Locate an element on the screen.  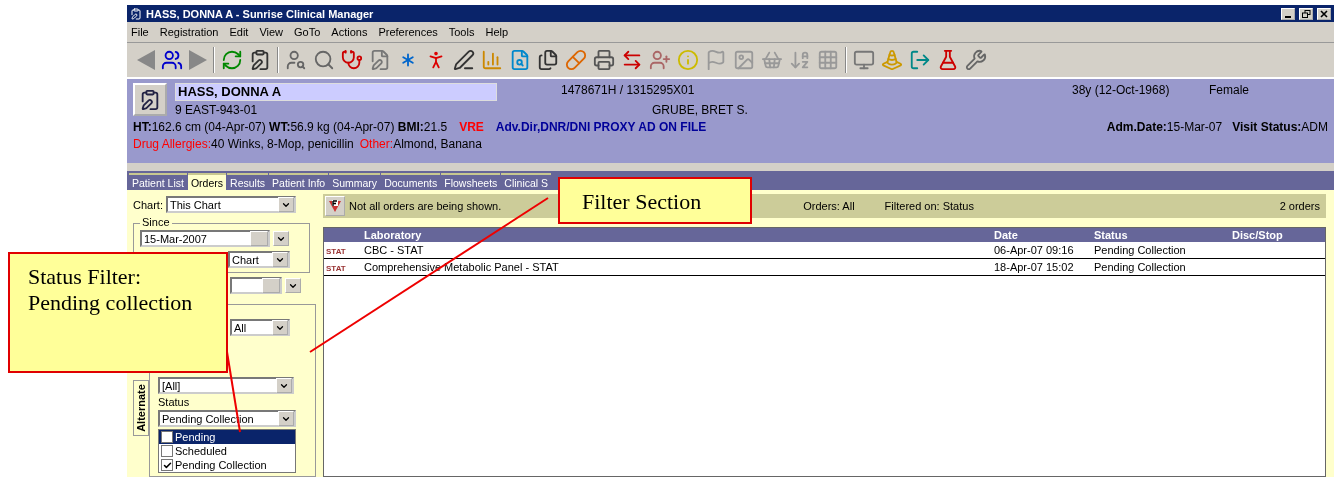
minimize-icon is located at coordinates (1288, 16).